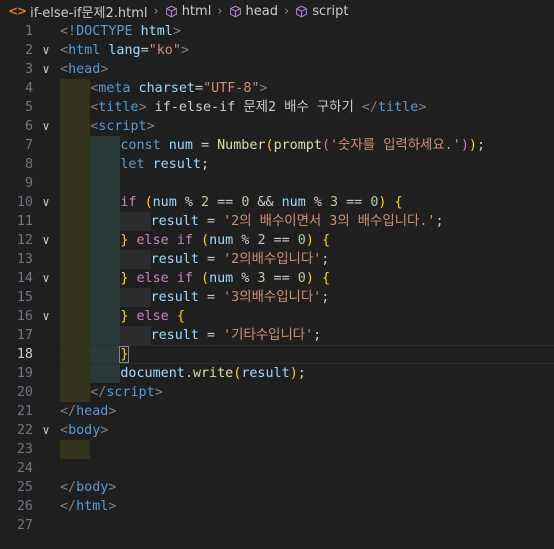 Image resolution: width=554 pixels, height=549 pixels. Describe the element at coordinates (334, 202) in the screenshot. I see `code-token: 3` at that location.